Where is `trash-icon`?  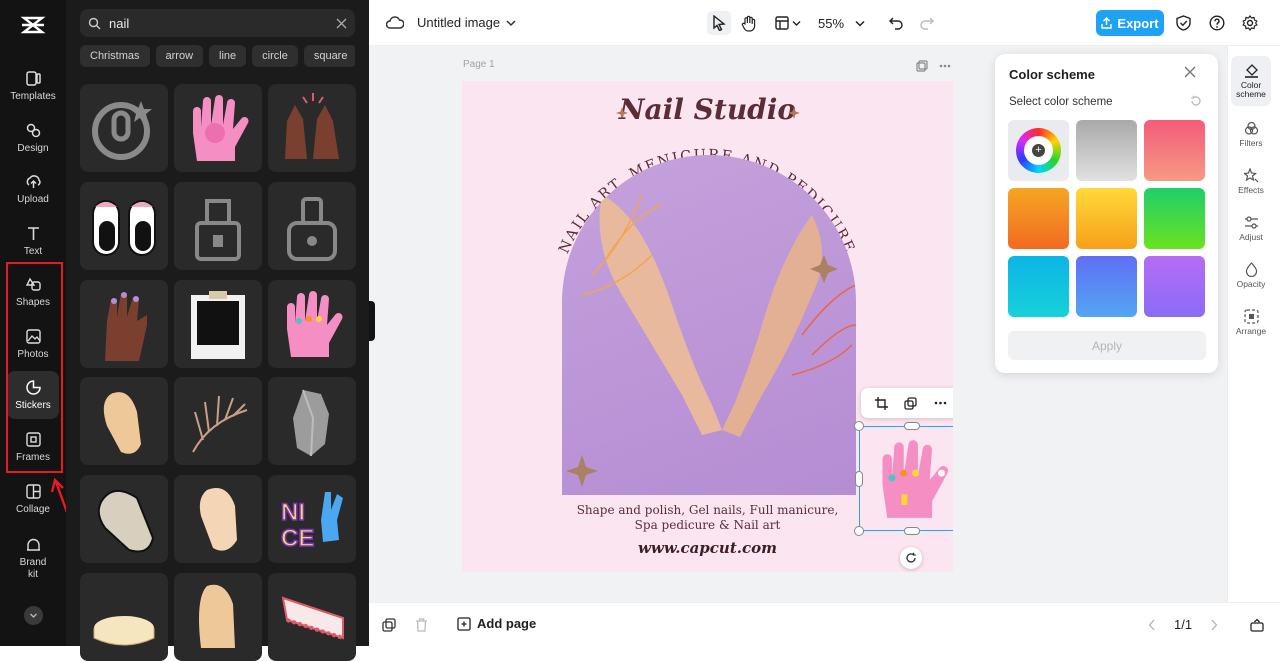
trash-icon is located at coordinates (421, 625).